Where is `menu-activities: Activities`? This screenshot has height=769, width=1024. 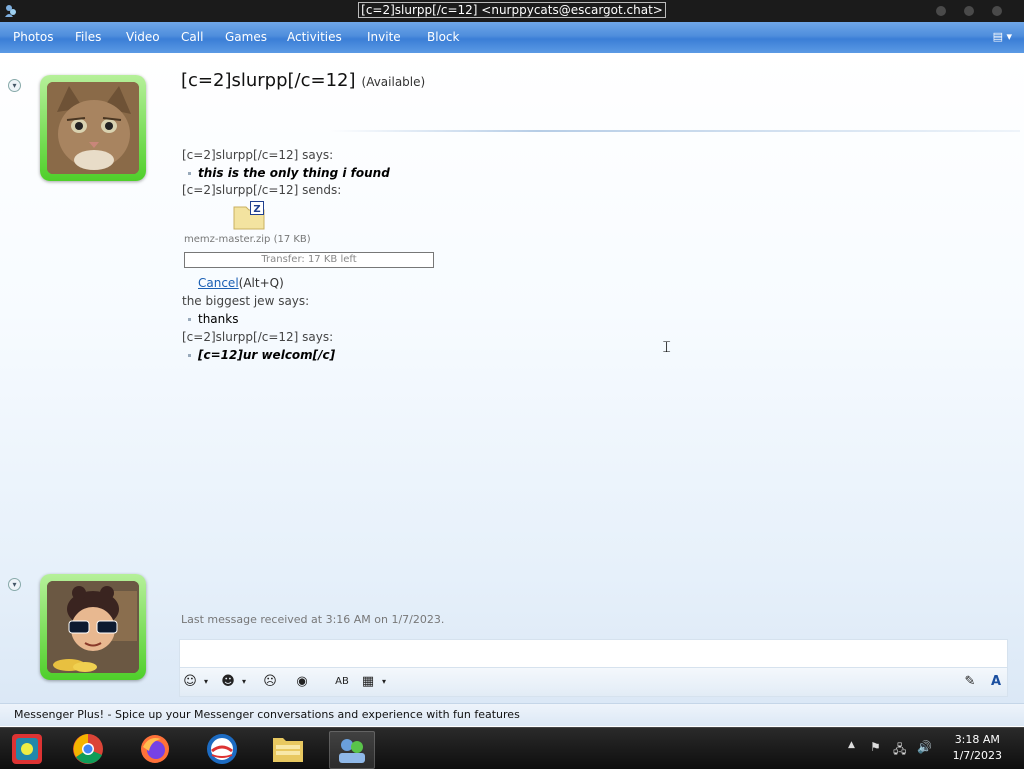 menu-activities: Activities is located at coordinates (314, 37).